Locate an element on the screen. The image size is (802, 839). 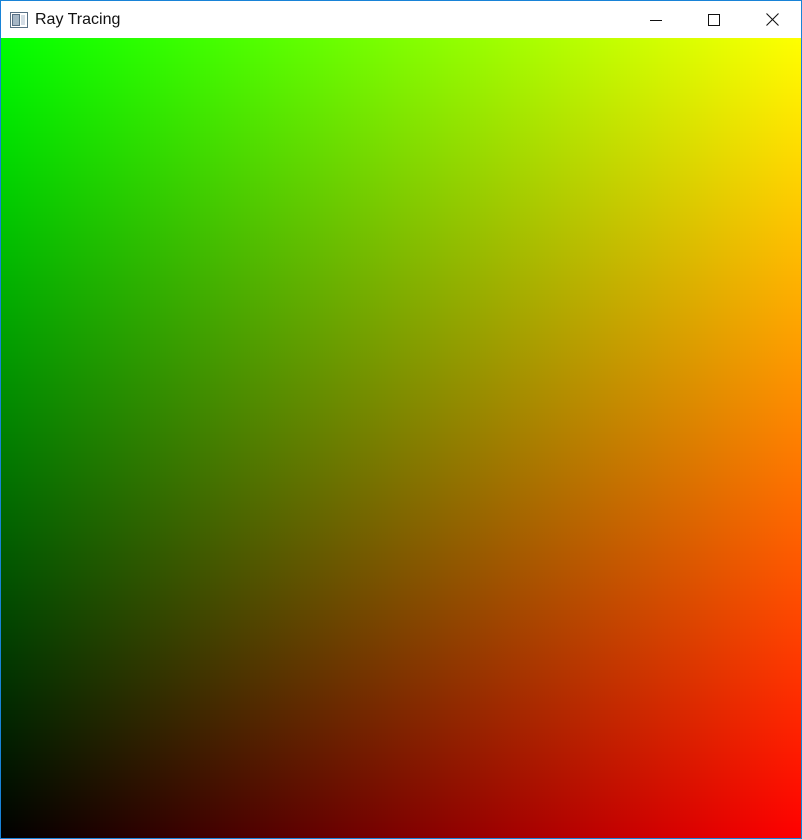
close-button is located at coordinates (772, 19).